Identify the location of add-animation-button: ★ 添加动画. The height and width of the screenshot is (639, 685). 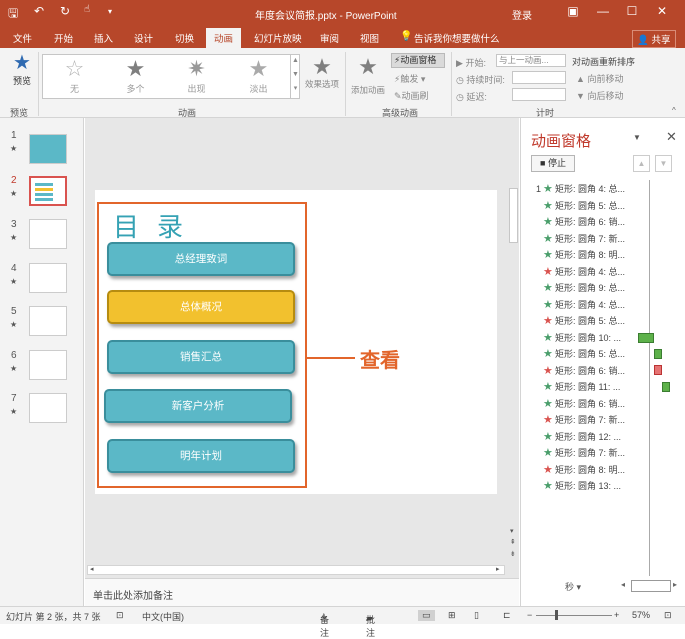
(368, 76).